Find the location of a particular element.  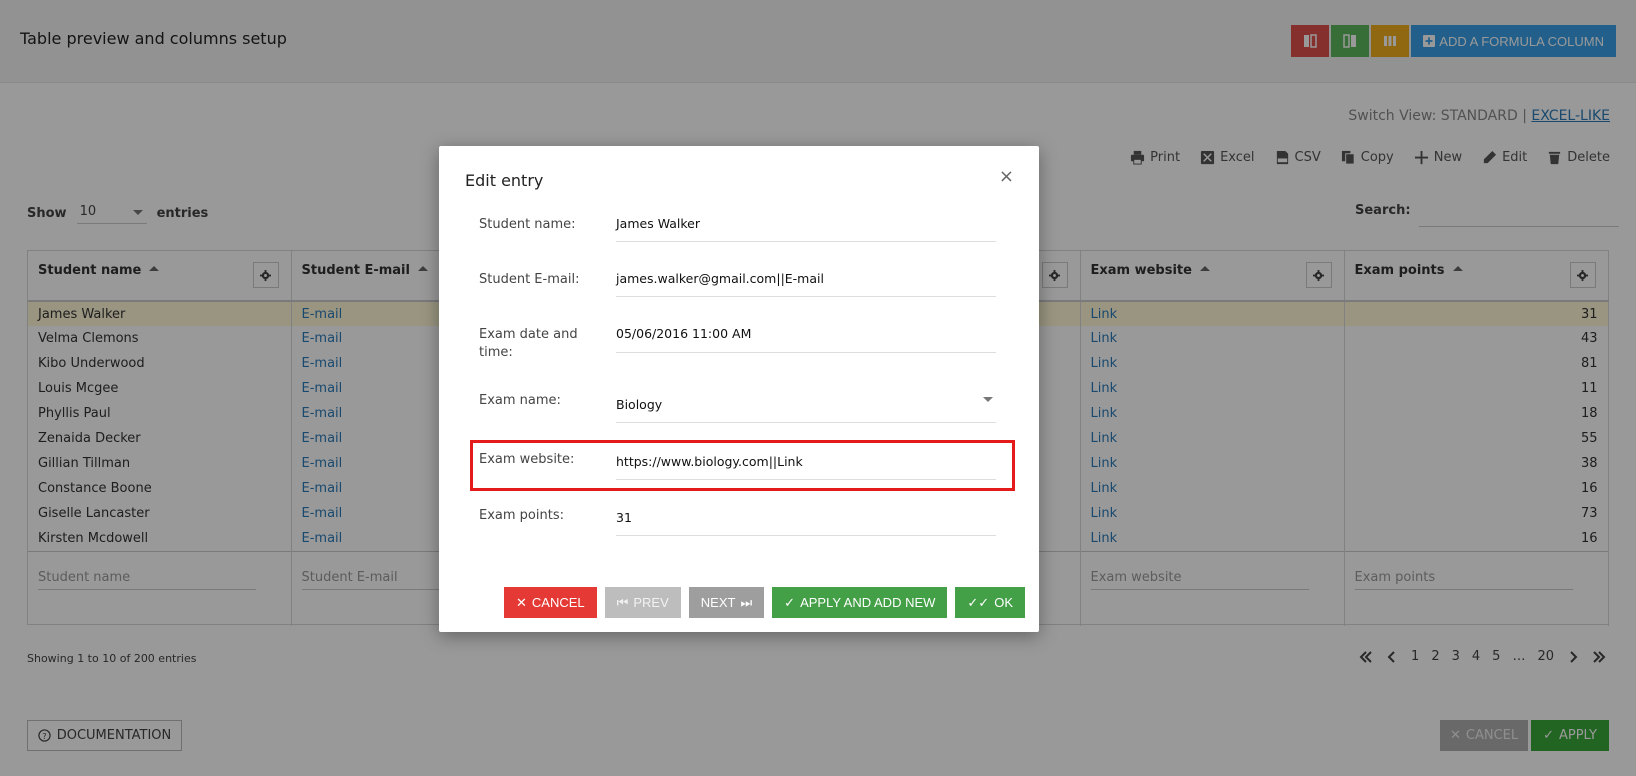

highlight-box is located at coordinates (742, 465).